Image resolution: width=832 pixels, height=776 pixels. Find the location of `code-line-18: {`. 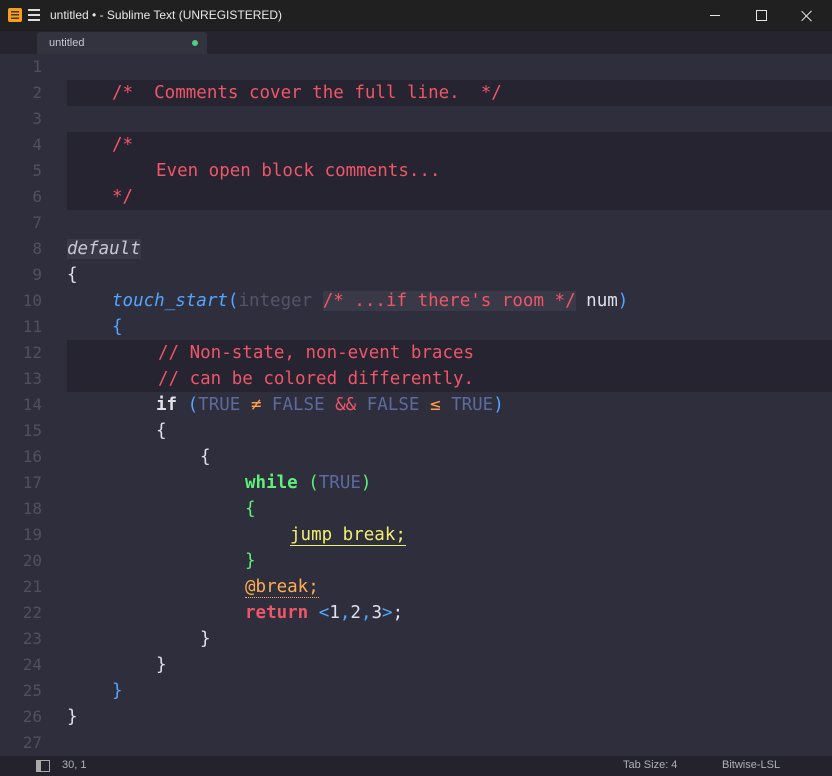

code-line-18: { is located at coordinates (250, 509).